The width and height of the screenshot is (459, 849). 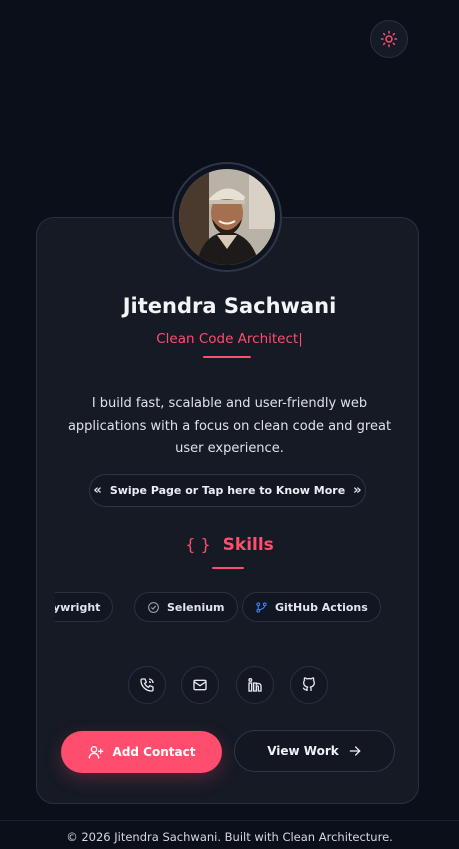 I want to click on skill-label: Playwright, so click(x=78, y=607).